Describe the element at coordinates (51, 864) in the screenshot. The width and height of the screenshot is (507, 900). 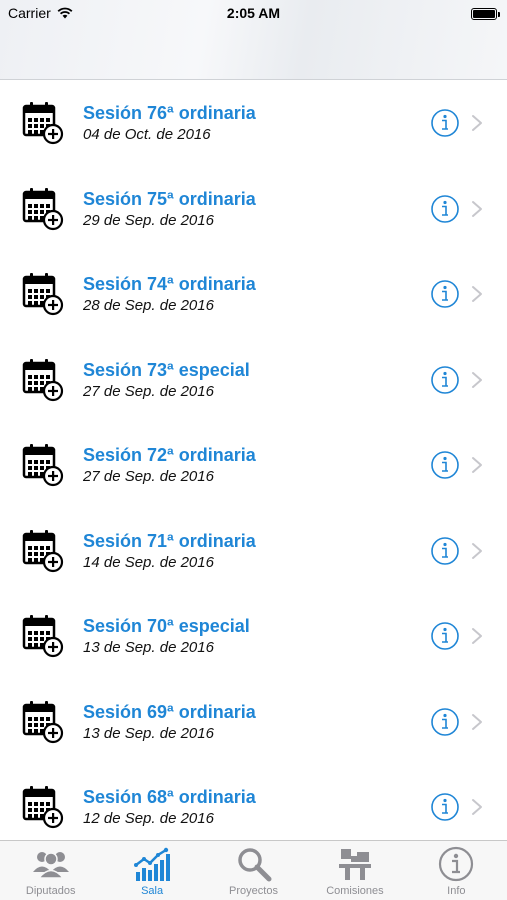
I see `people-icon` at that location.